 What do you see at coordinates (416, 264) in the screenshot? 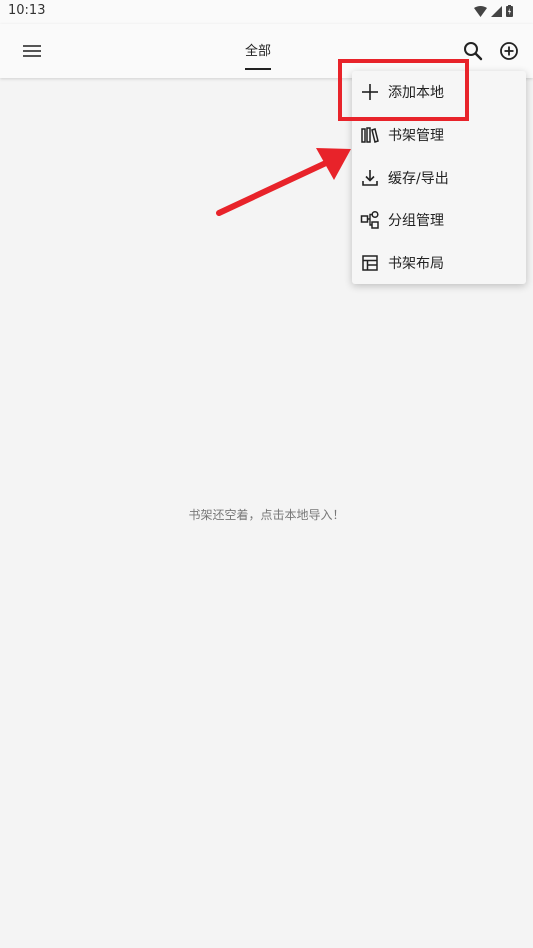
I see `menu-item-label: 书架布局` at bounding box center [416, 264].